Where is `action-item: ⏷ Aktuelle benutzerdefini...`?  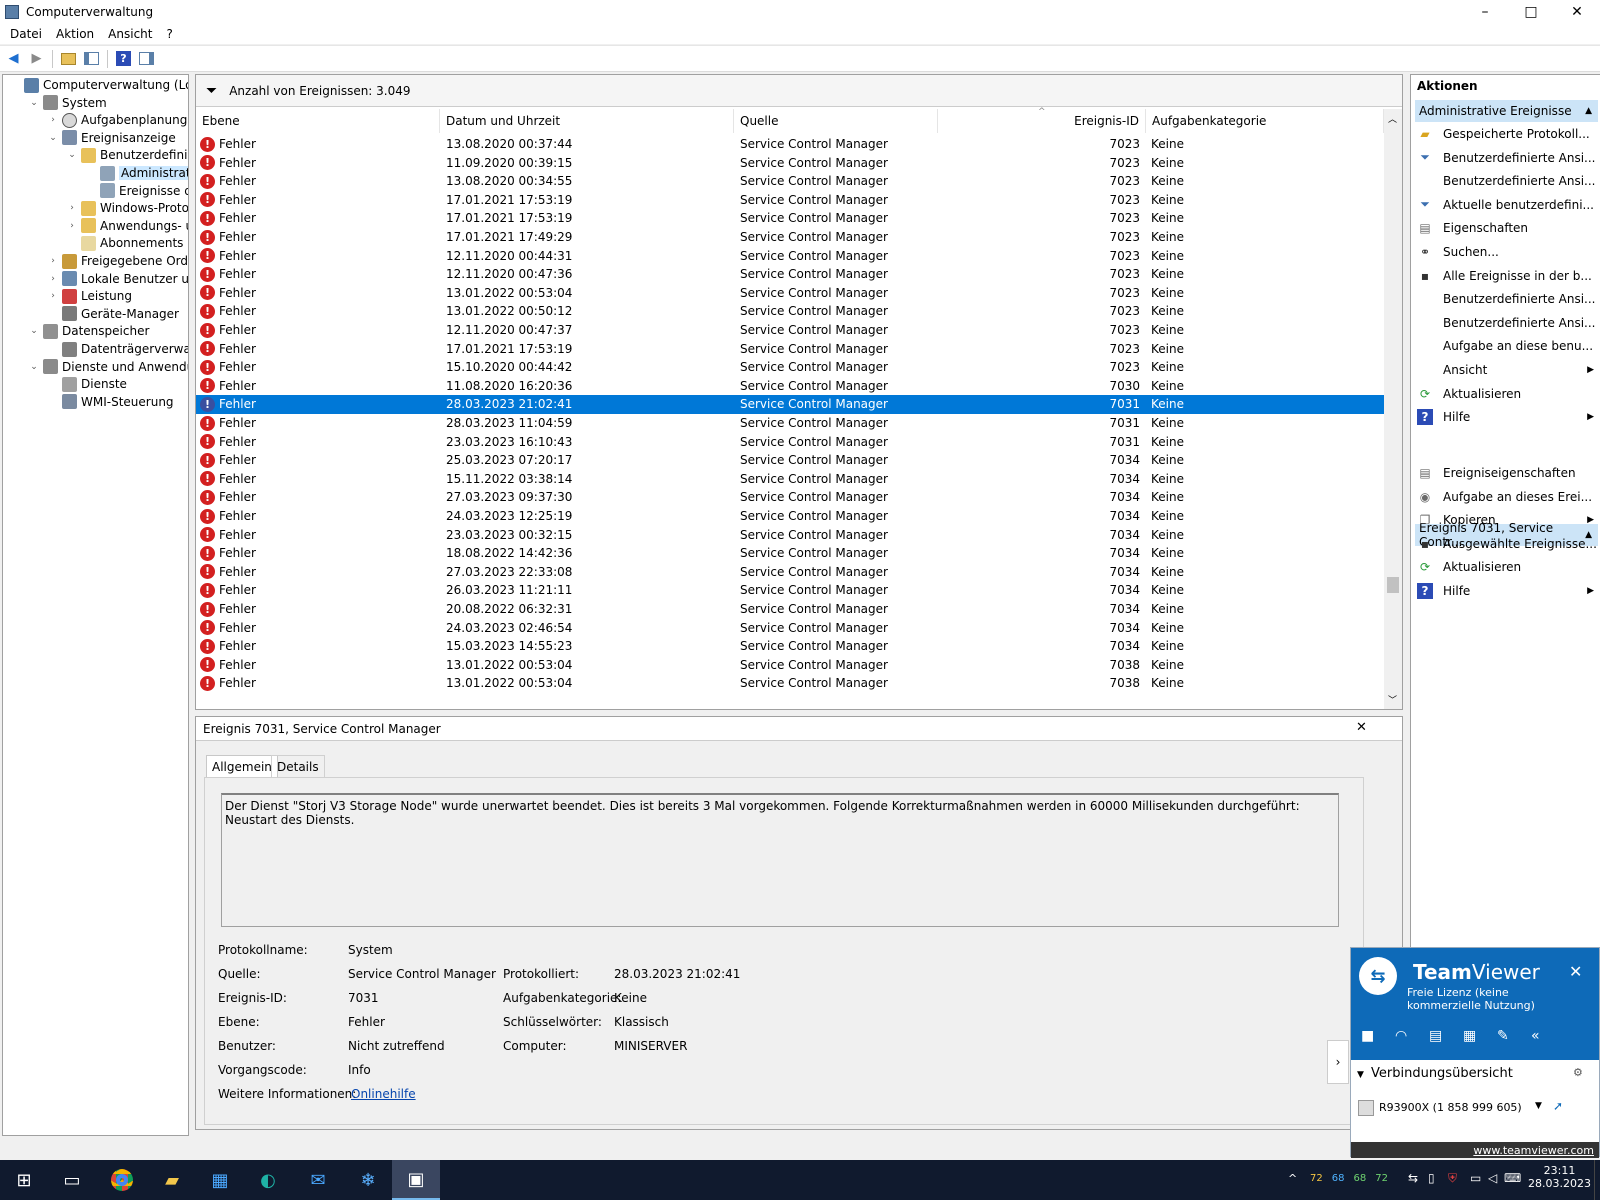
action-item: ⏷ Aktuelle benutzerdefini... is located at coordinates (1505, 205).